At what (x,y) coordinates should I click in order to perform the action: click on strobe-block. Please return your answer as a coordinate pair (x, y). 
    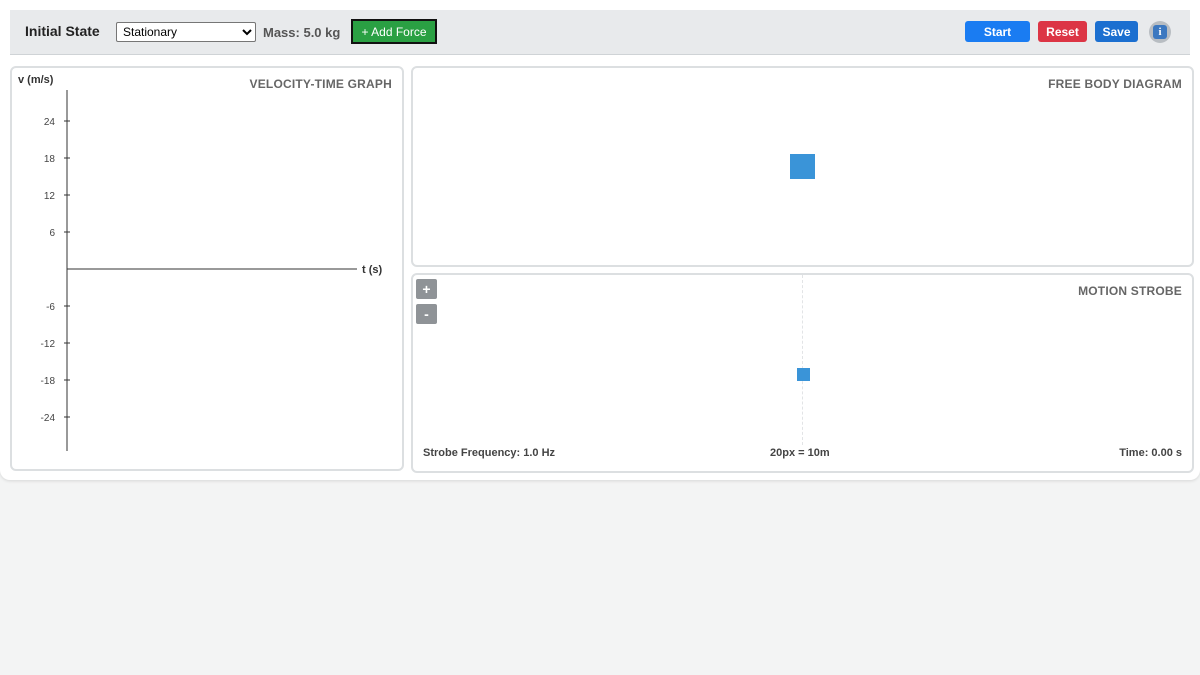
    Looking at the image, I should click on (803, 374).